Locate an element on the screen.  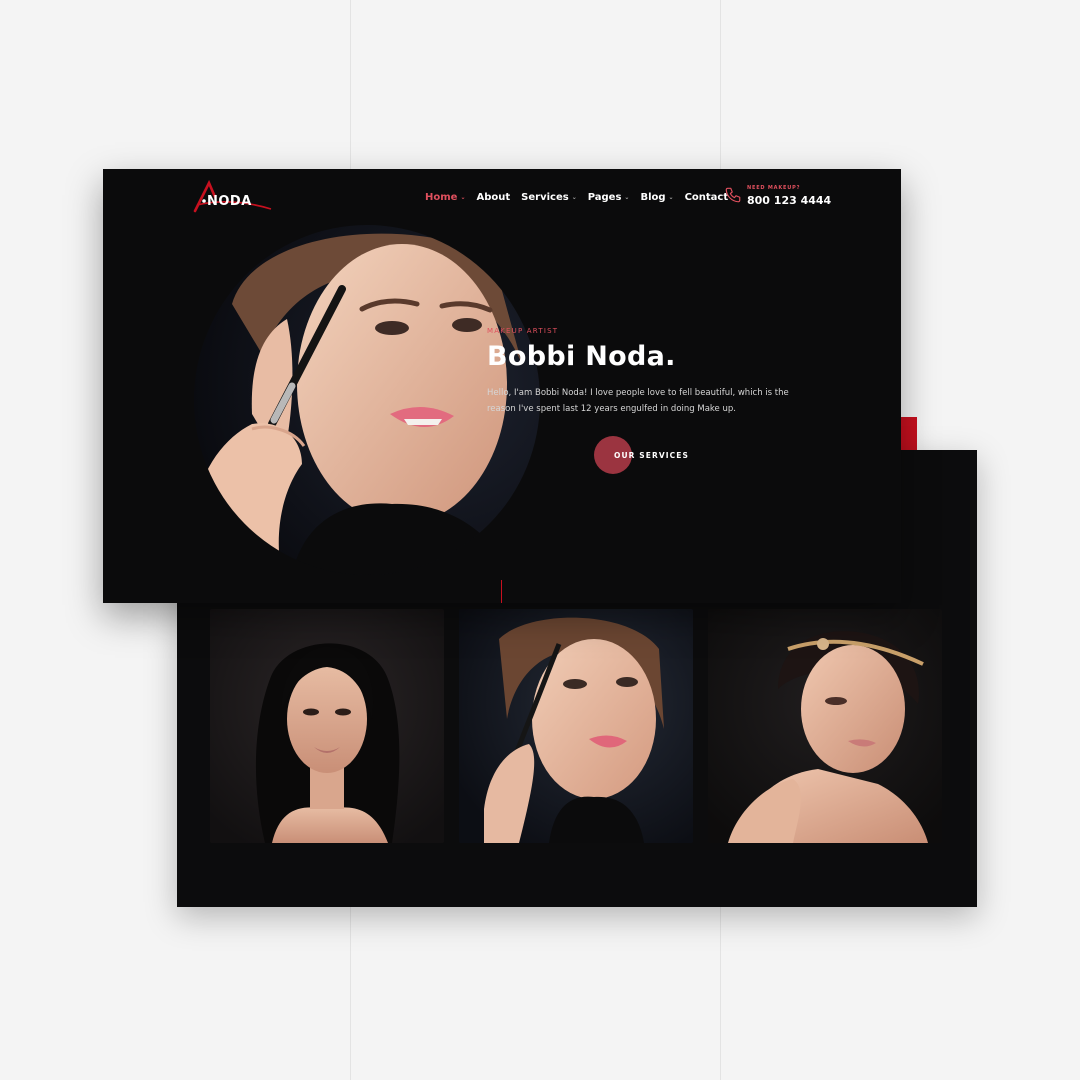
logo-text: NODA is located at coordinates (229, 201).